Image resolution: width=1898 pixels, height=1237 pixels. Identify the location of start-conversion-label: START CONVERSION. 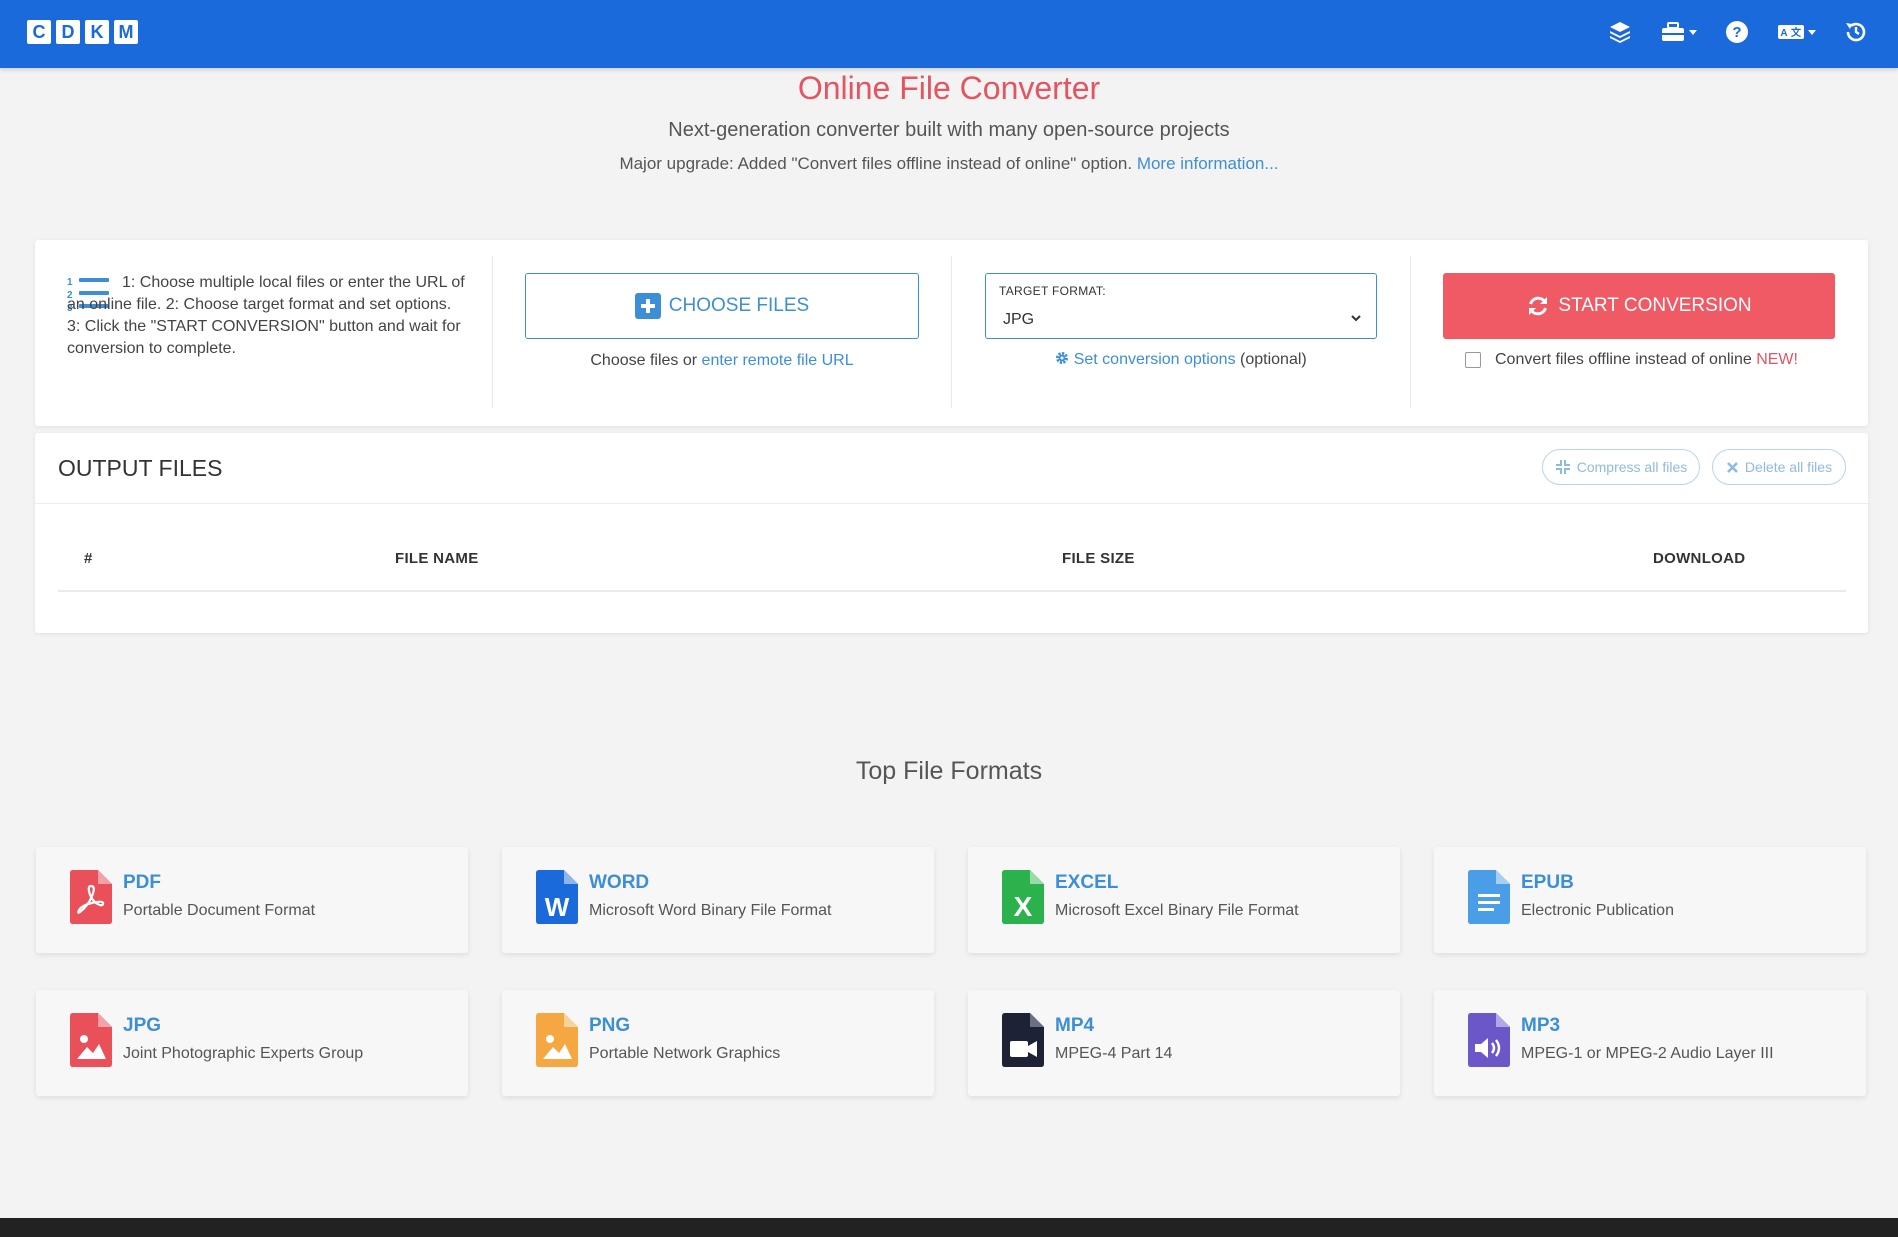
(1655, 305).